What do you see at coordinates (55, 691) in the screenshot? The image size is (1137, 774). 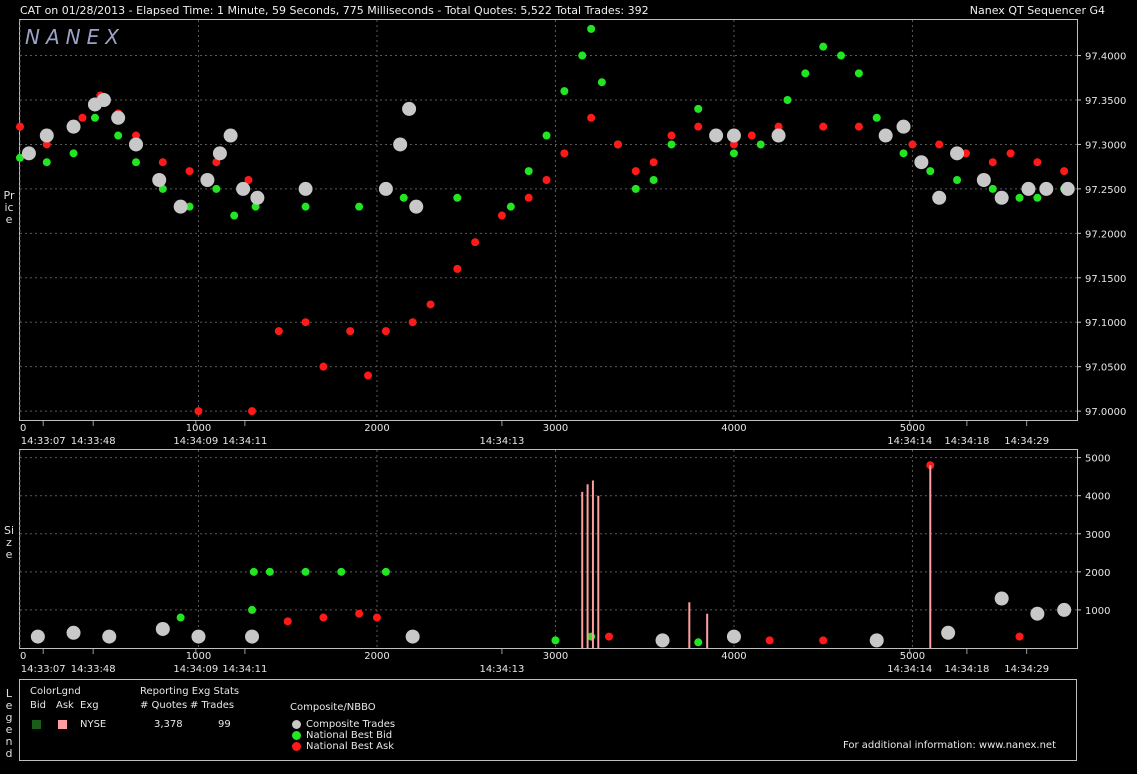 I see `legend-colorlgnd-title: ColorLgnd` at bounding box center [55, 691].